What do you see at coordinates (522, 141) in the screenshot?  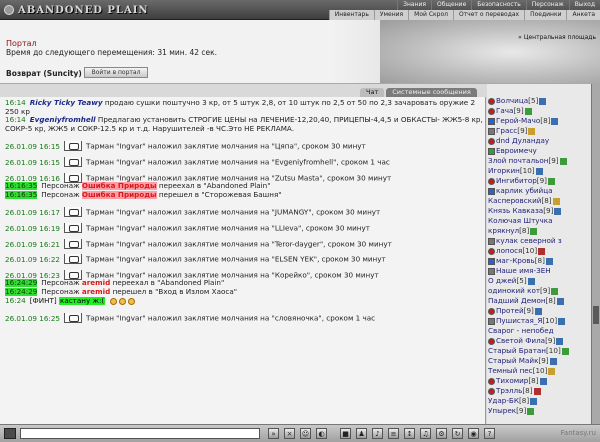 I see `player-name: dnd Дуландау` at bounding box center [522, 141].